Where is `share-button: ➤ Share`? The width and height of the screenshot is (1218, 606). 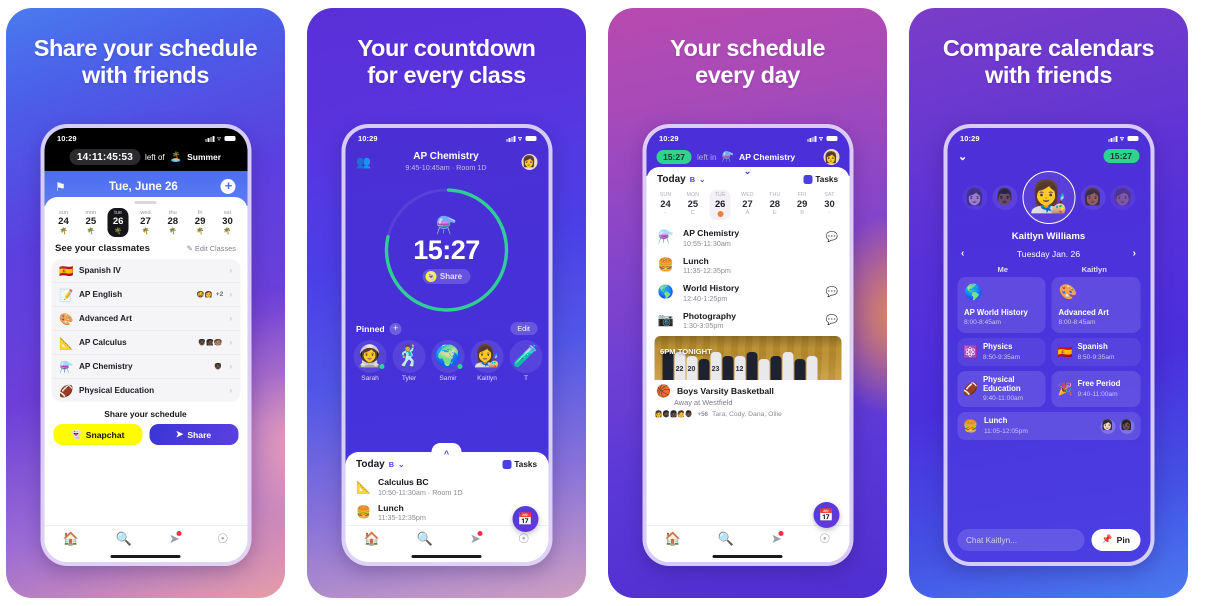 share-button: ➤ Share is located at coordinates (193, 435).